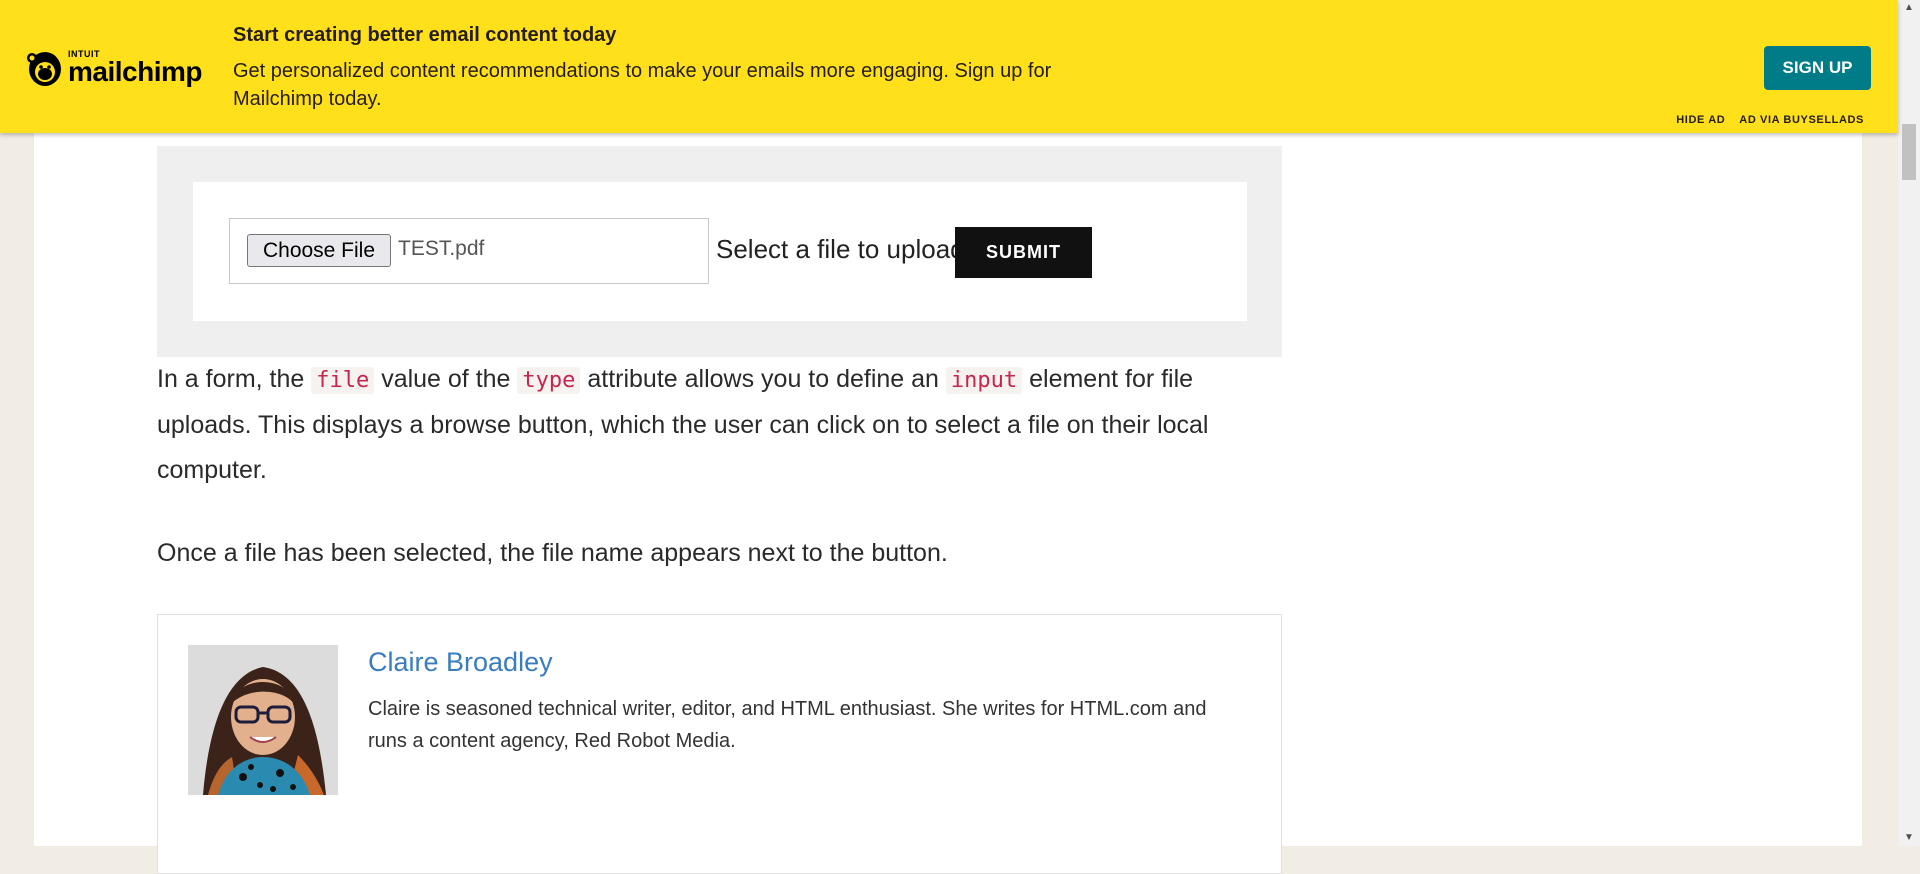 The image size is (1920, 874). I want to click on sign-up-button: SIGN UP, so click(1817, 68).